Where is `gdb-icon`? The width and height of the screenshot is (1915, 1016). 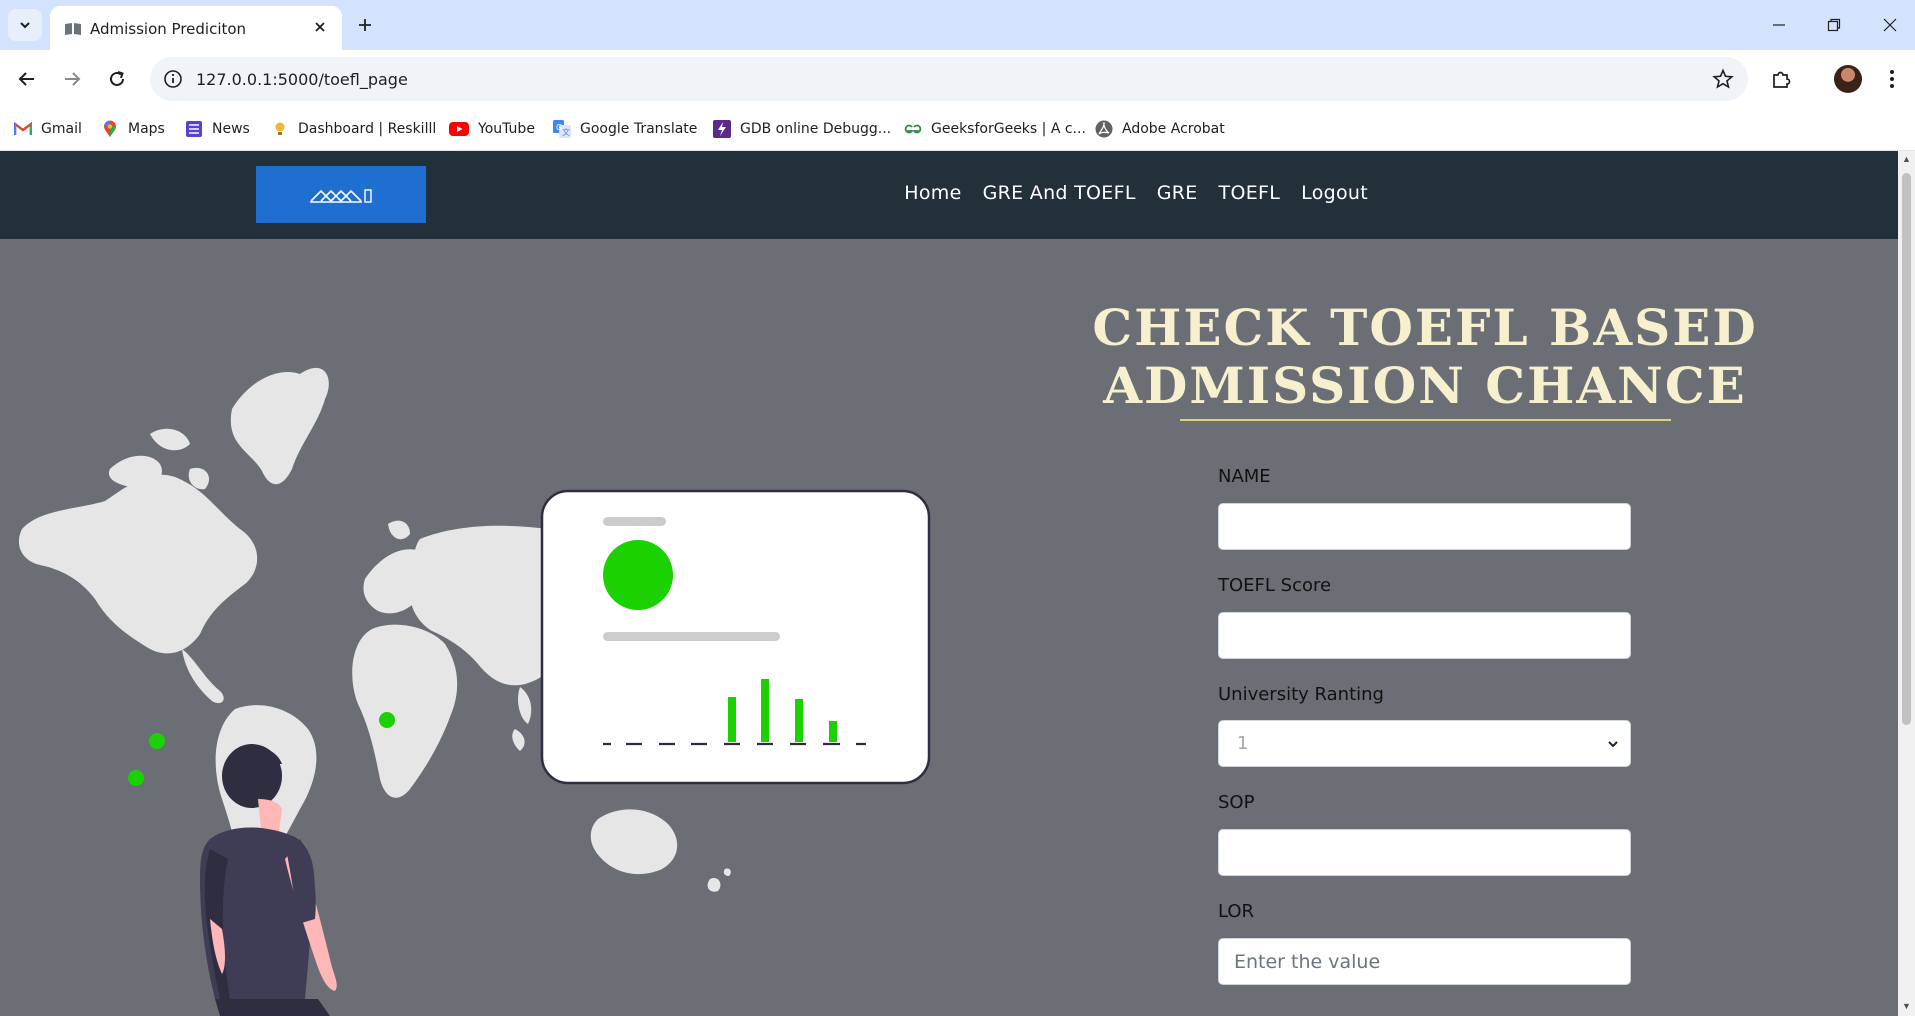 gdb-icon is located at coordinates (722, 129).